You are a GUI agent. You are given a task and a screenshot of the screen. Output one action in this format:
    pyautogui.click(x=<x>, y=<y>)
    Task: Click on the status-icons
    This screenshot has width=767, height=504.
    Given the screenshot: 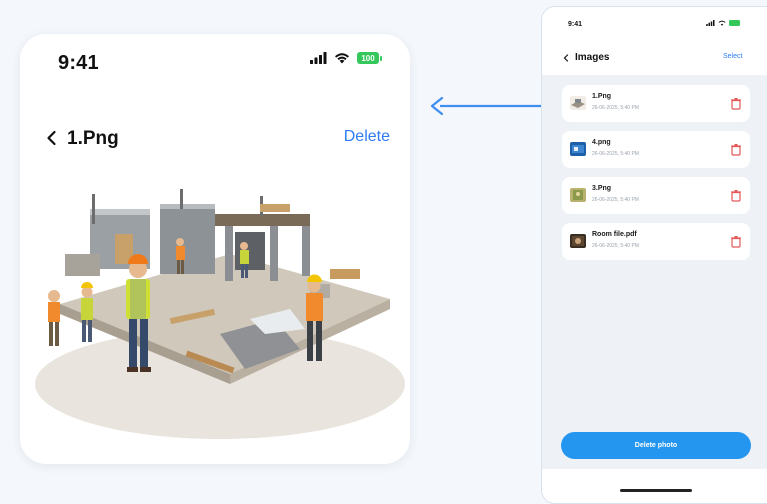 What is the action you would take?
    pyautogui.click(x=723, y=23)
    